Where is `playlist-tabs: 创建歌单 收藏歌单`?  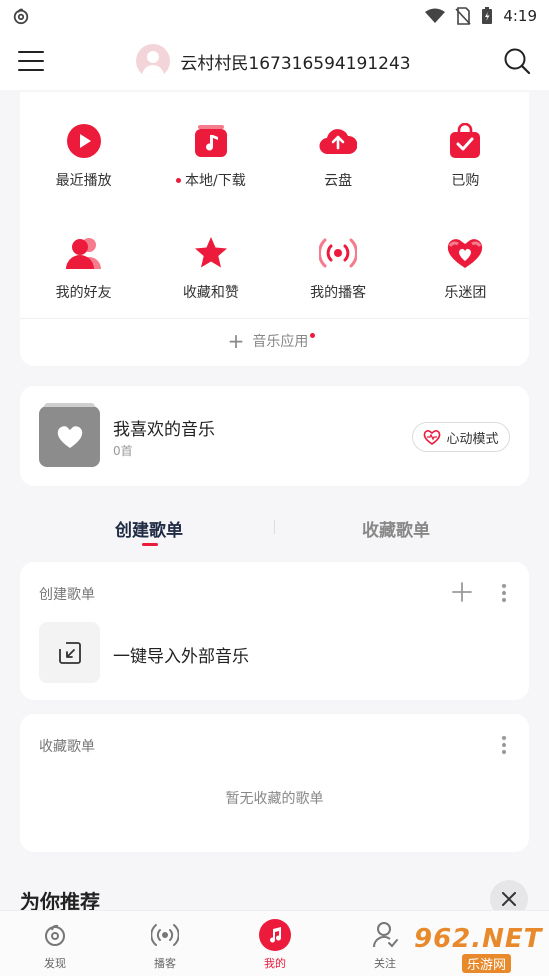
playlist-tabs: 创建歌单 收藏歌单 is located at coordinates (274, 528).